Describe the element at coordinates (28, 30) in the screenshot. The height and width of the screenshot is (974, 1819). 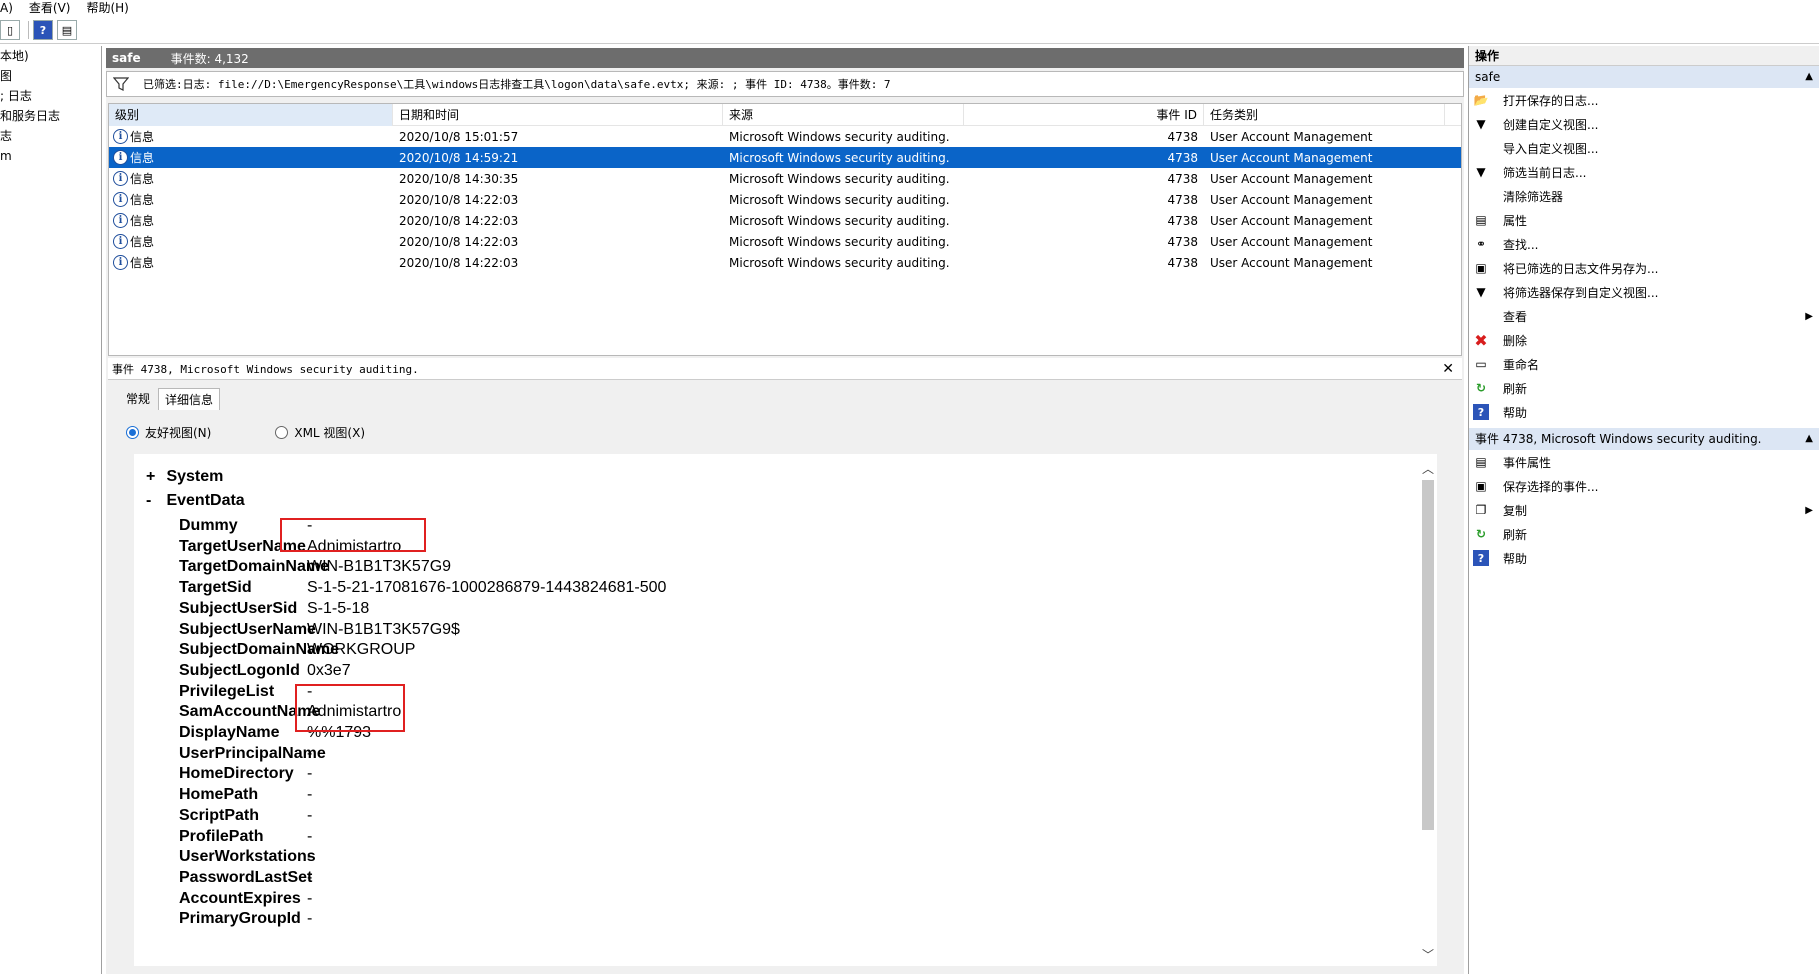
I see `toolbar-separator` at that location.